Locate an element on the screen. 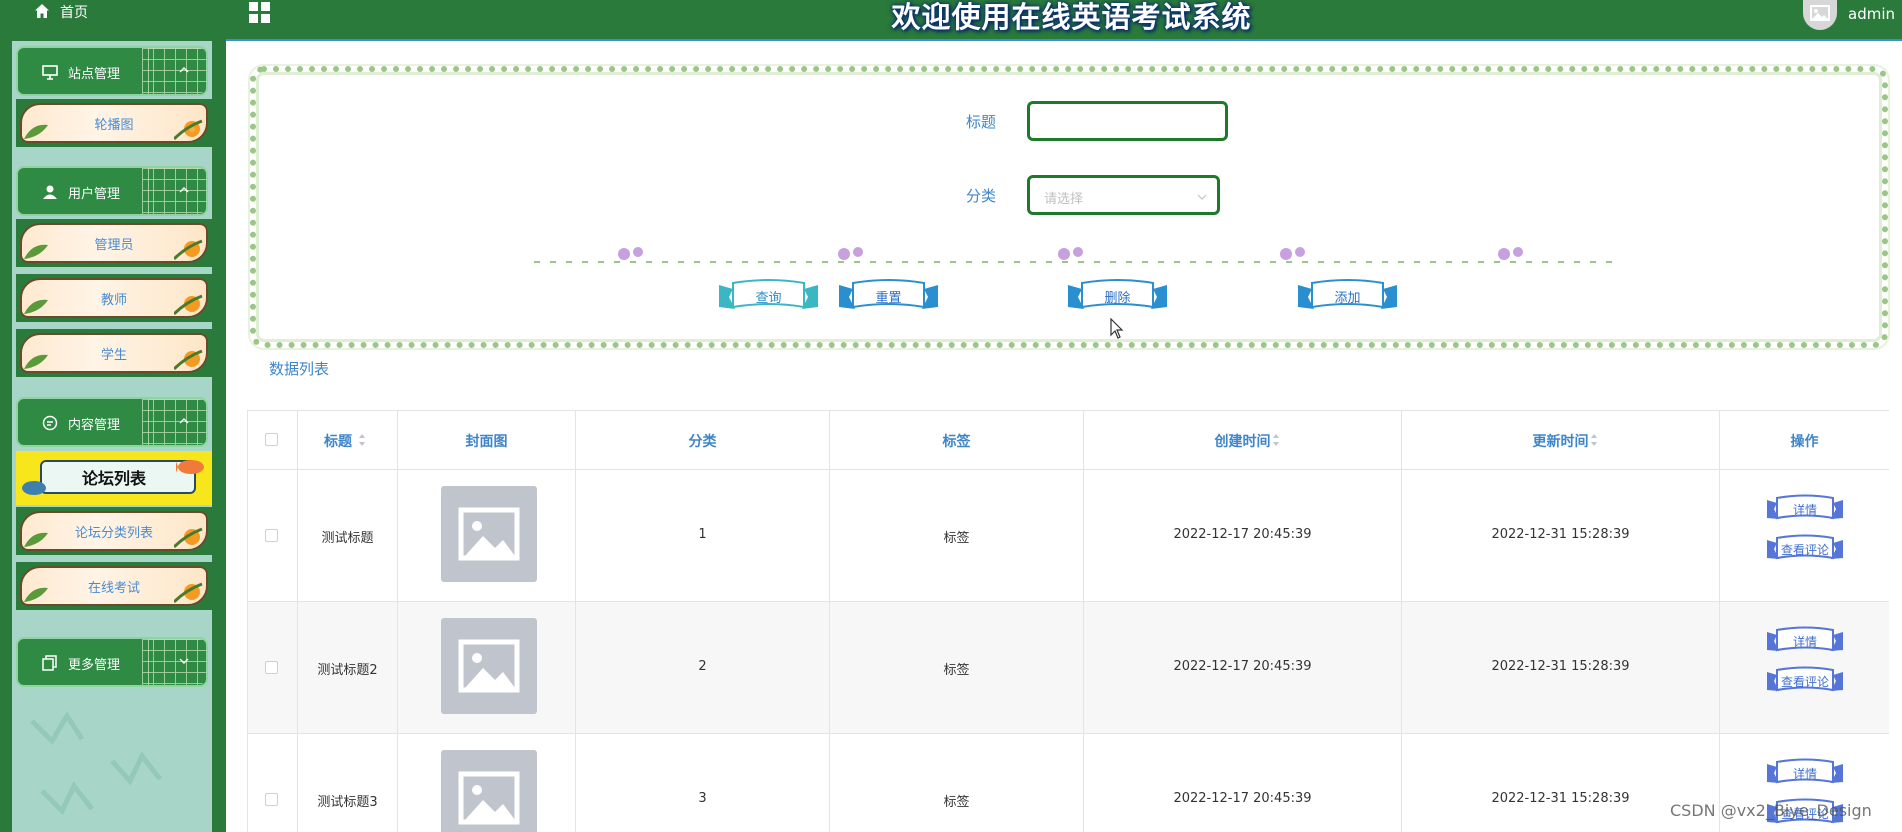 The width and height of the screenshot is (1902, 832). title-cell: 测试标题 is located at coordinates (348, 536).